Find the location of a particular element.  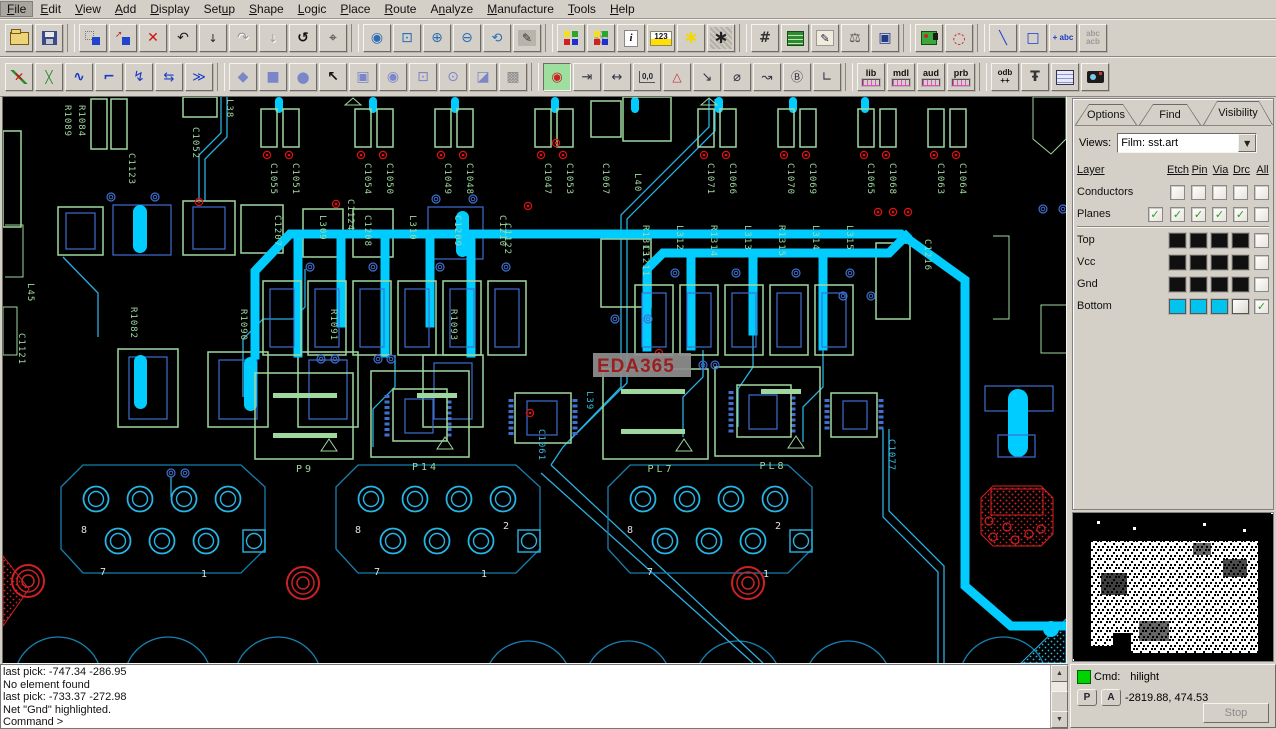

add-rect-button: □ is located at coordinates (1033, 38).